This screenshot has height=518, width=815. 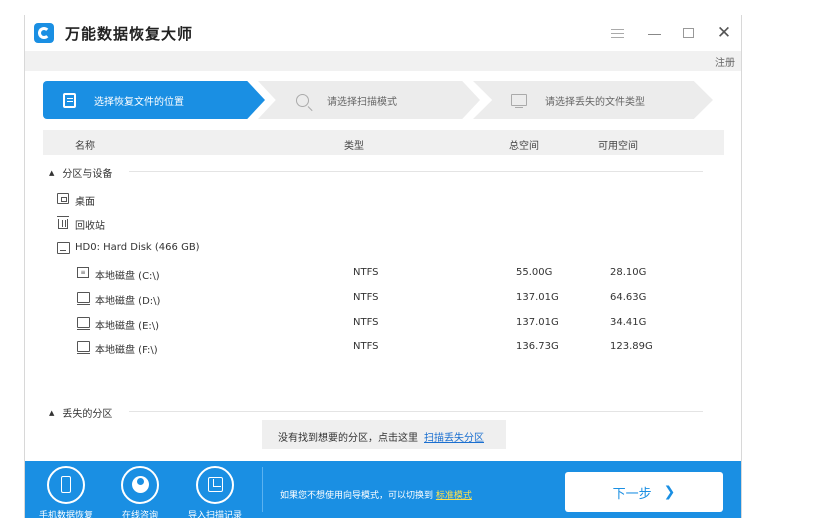 What do you see at coordinates (383, 33) in the screenshot?
I see `title-bar: 万能数据恢复大师 ✕` at bounding box center [383, 33].